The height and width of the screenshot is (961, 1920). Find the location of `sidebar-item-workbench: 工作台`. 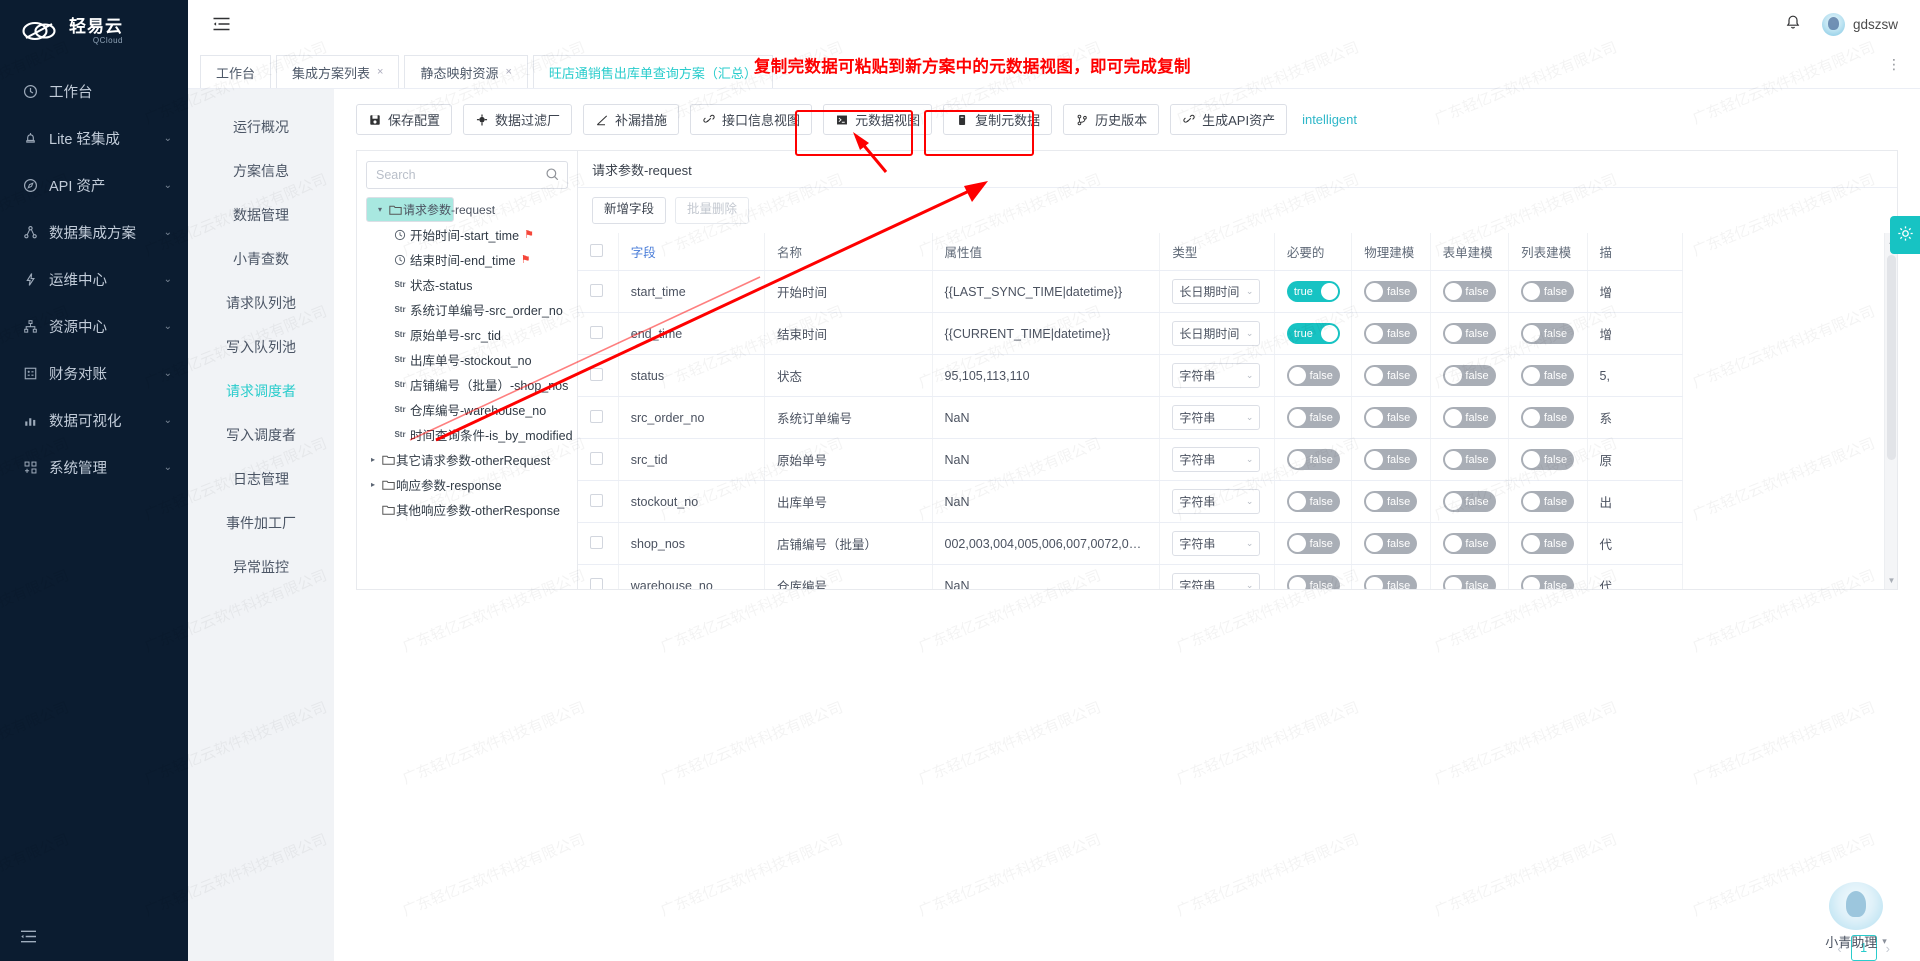

sidebar-item-workbench: 工作台 is located at coordinates (94, 91).